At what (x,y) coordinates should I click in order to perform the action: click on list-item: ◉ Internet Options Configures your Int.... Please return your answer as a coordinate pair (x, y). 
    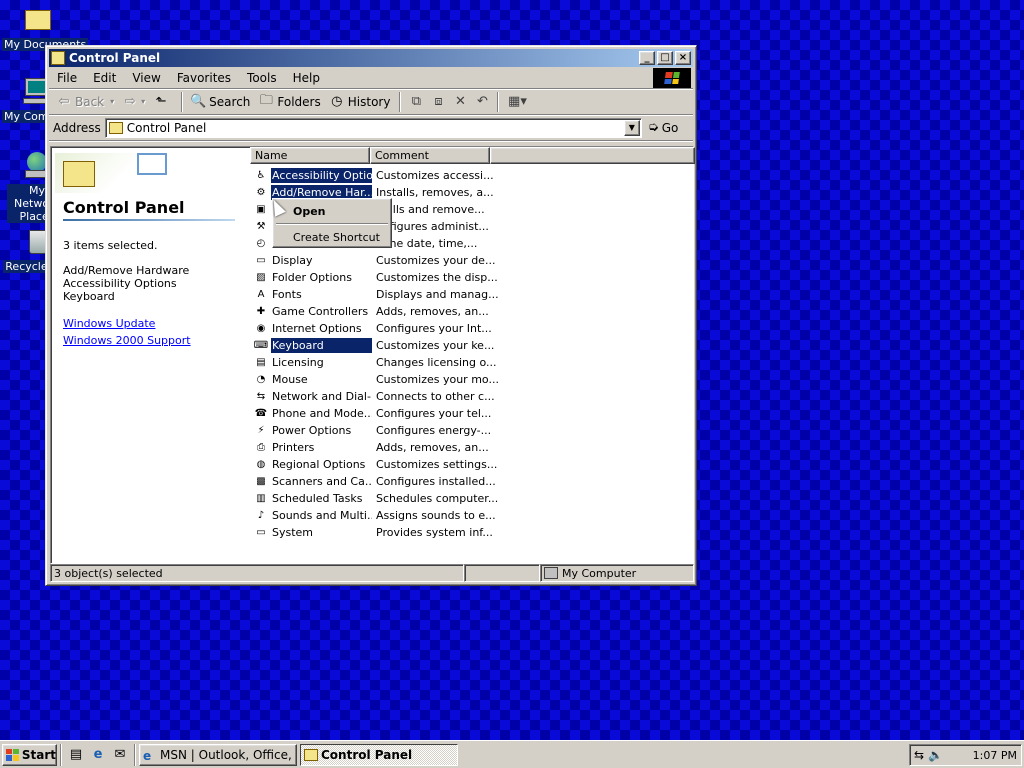
    Looking at the image, I should click on (472, 328).